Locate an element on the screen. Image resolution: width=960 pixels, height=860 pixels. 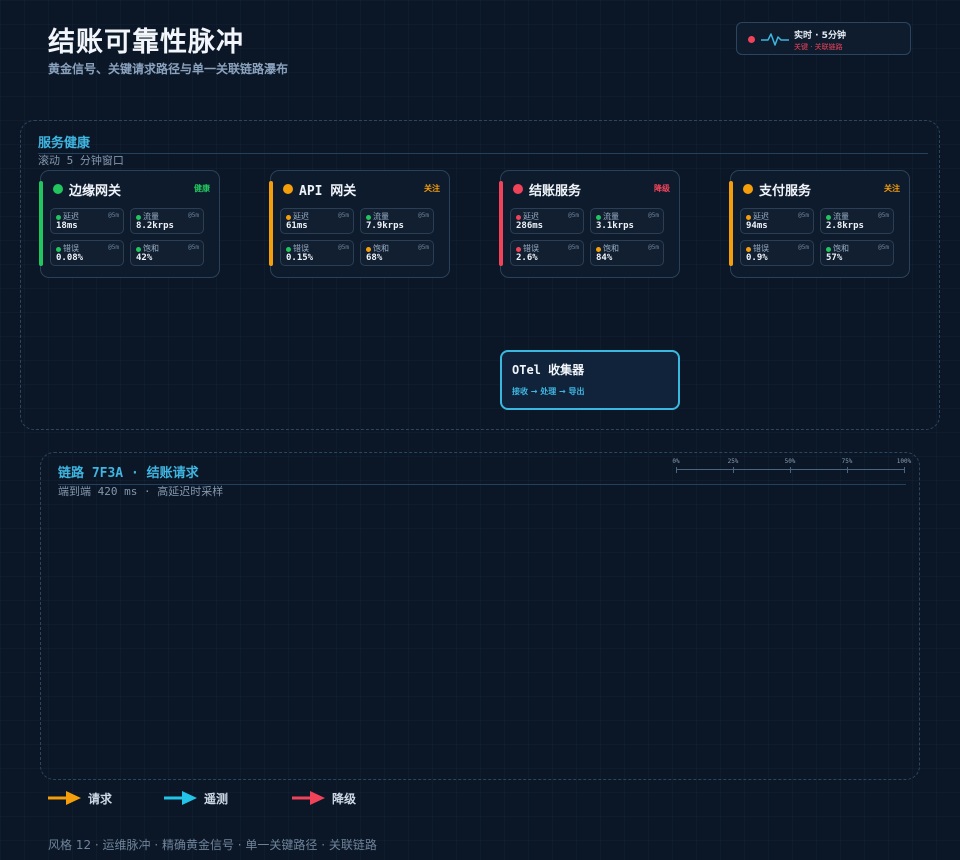
otel-collector-node: OTel 收集器 接收 → 处理 → 导出 is located at coordinates (590, 380).